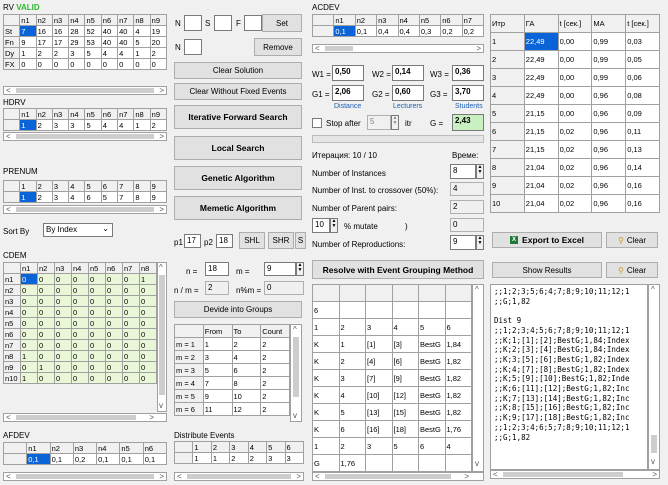 Image resolution: width=668 pixels, height=485 pixels. What do you see at coordinates (239, 447) in the screenshot?
I see `table-row: 123456` at bounding box center [239, 447].